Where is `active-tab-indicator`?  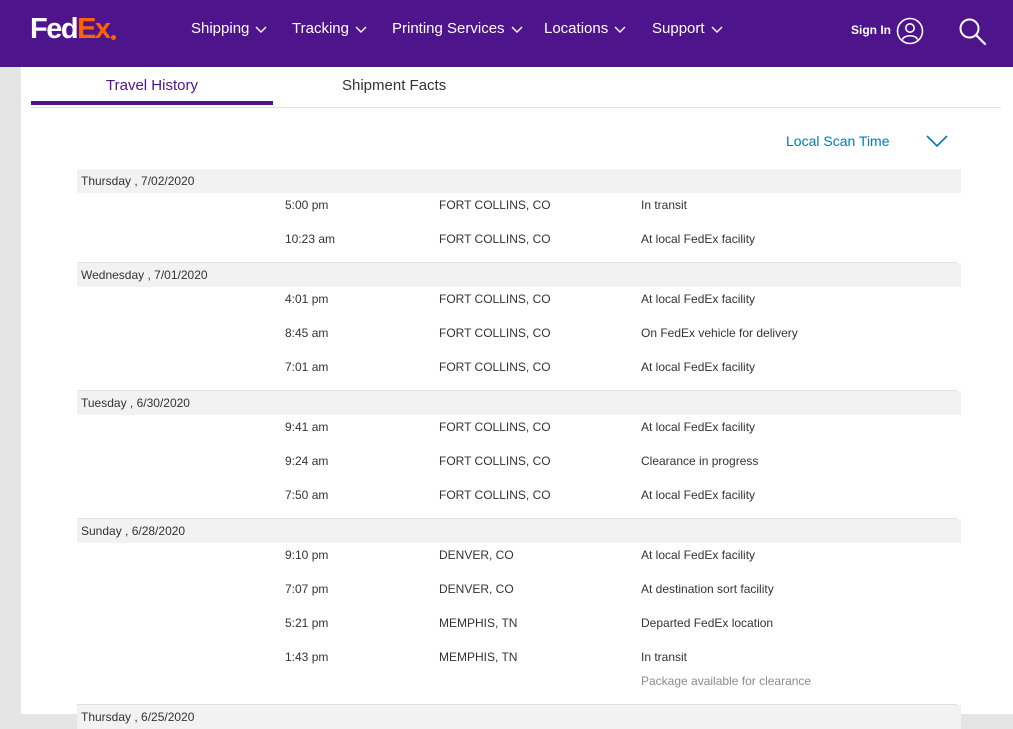 active-tab-indicator is located at coordinates (152, 103).